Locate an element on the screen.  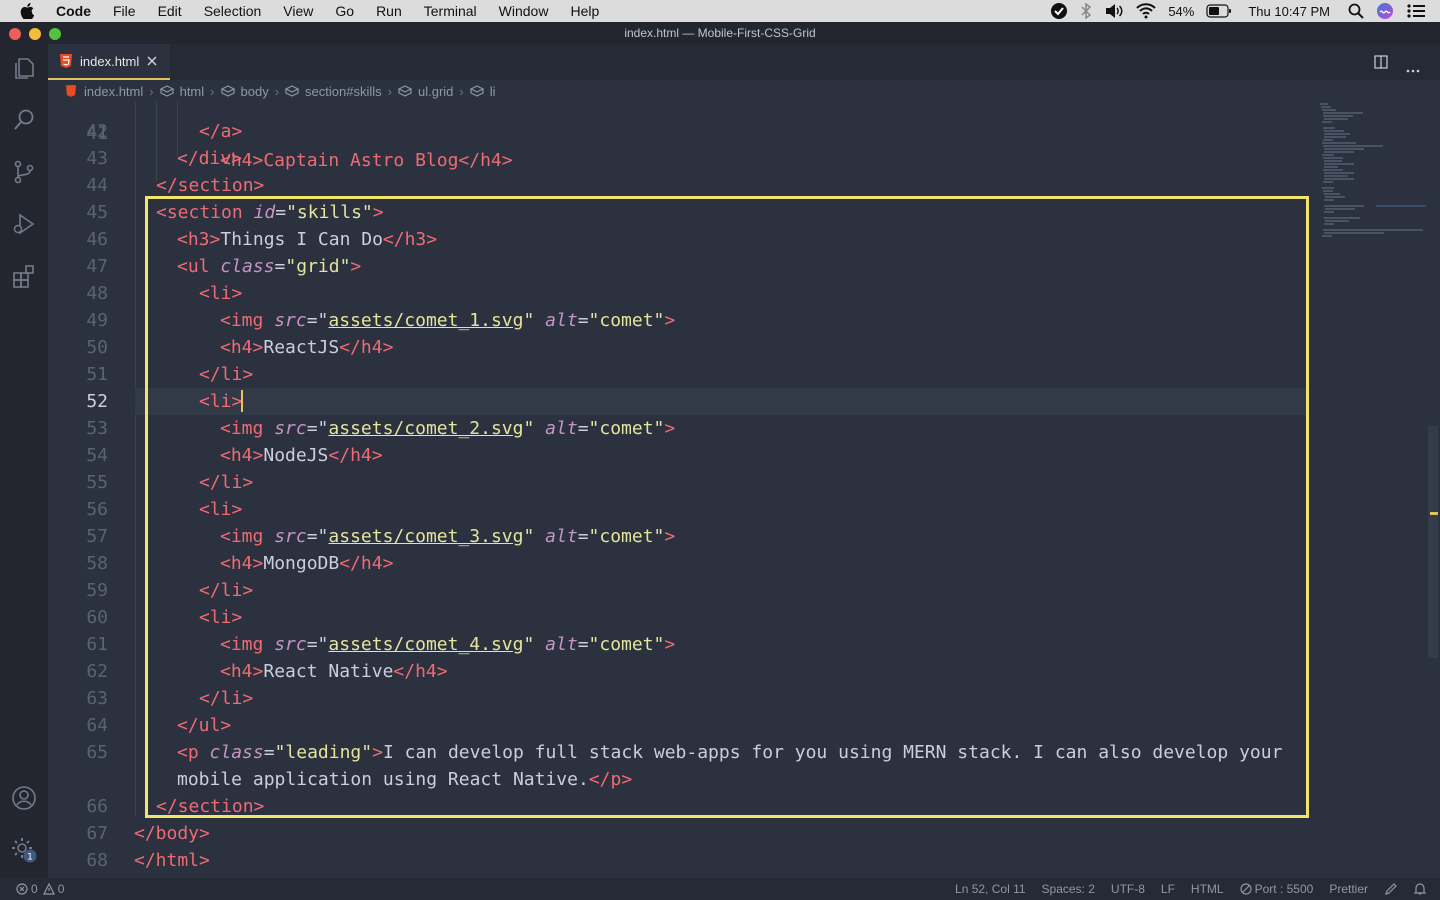
end-of-line: LF is located at coordinates (1168, 889).